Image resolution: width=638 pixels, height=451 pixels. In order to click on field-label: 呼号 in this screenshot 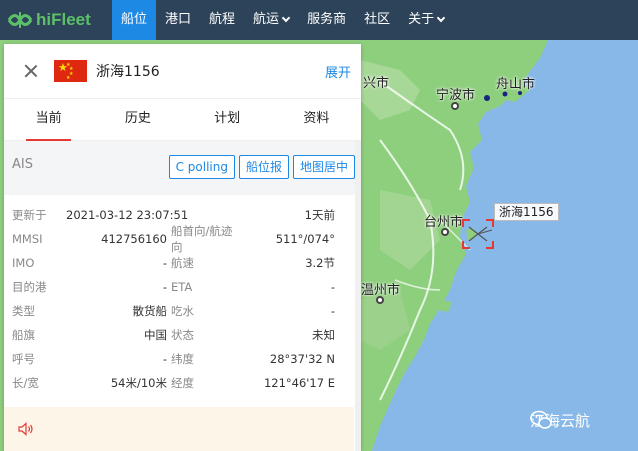, I will do `click(23, 359)`.